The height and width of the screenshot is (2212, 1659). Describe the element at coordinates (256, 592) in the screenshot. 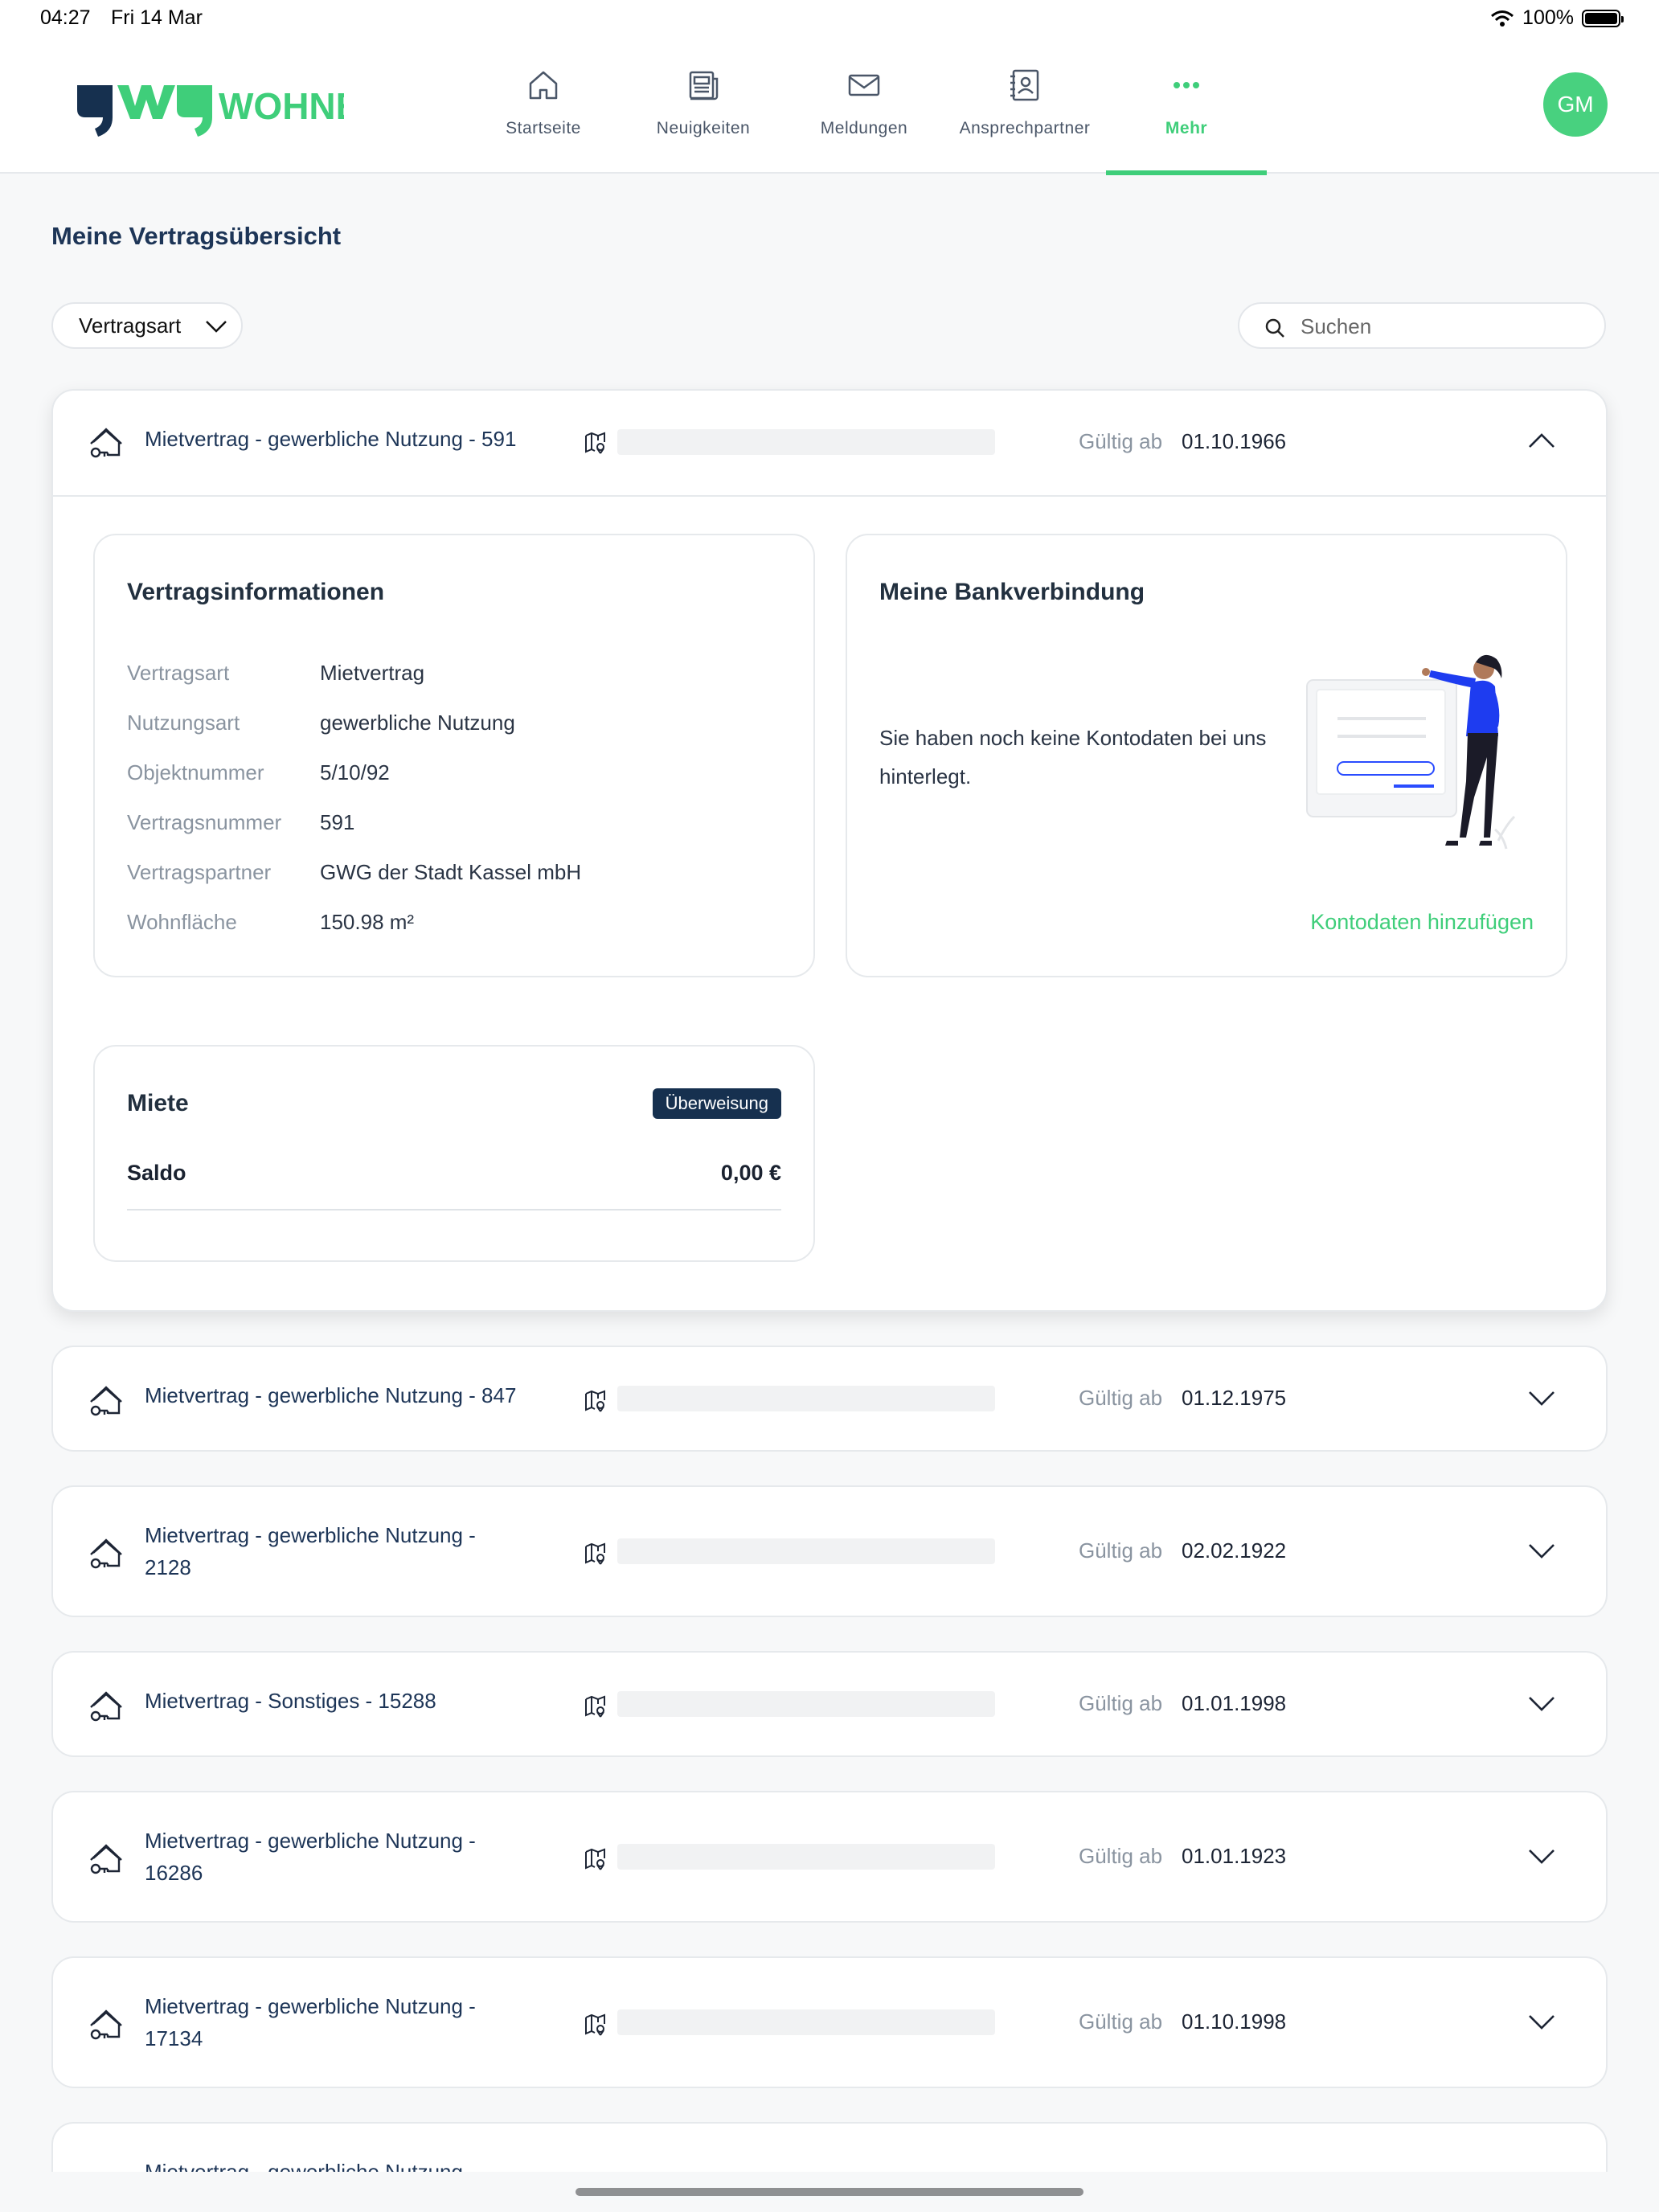

I see `contract-info-title: Vertragsinformationen` at that location.